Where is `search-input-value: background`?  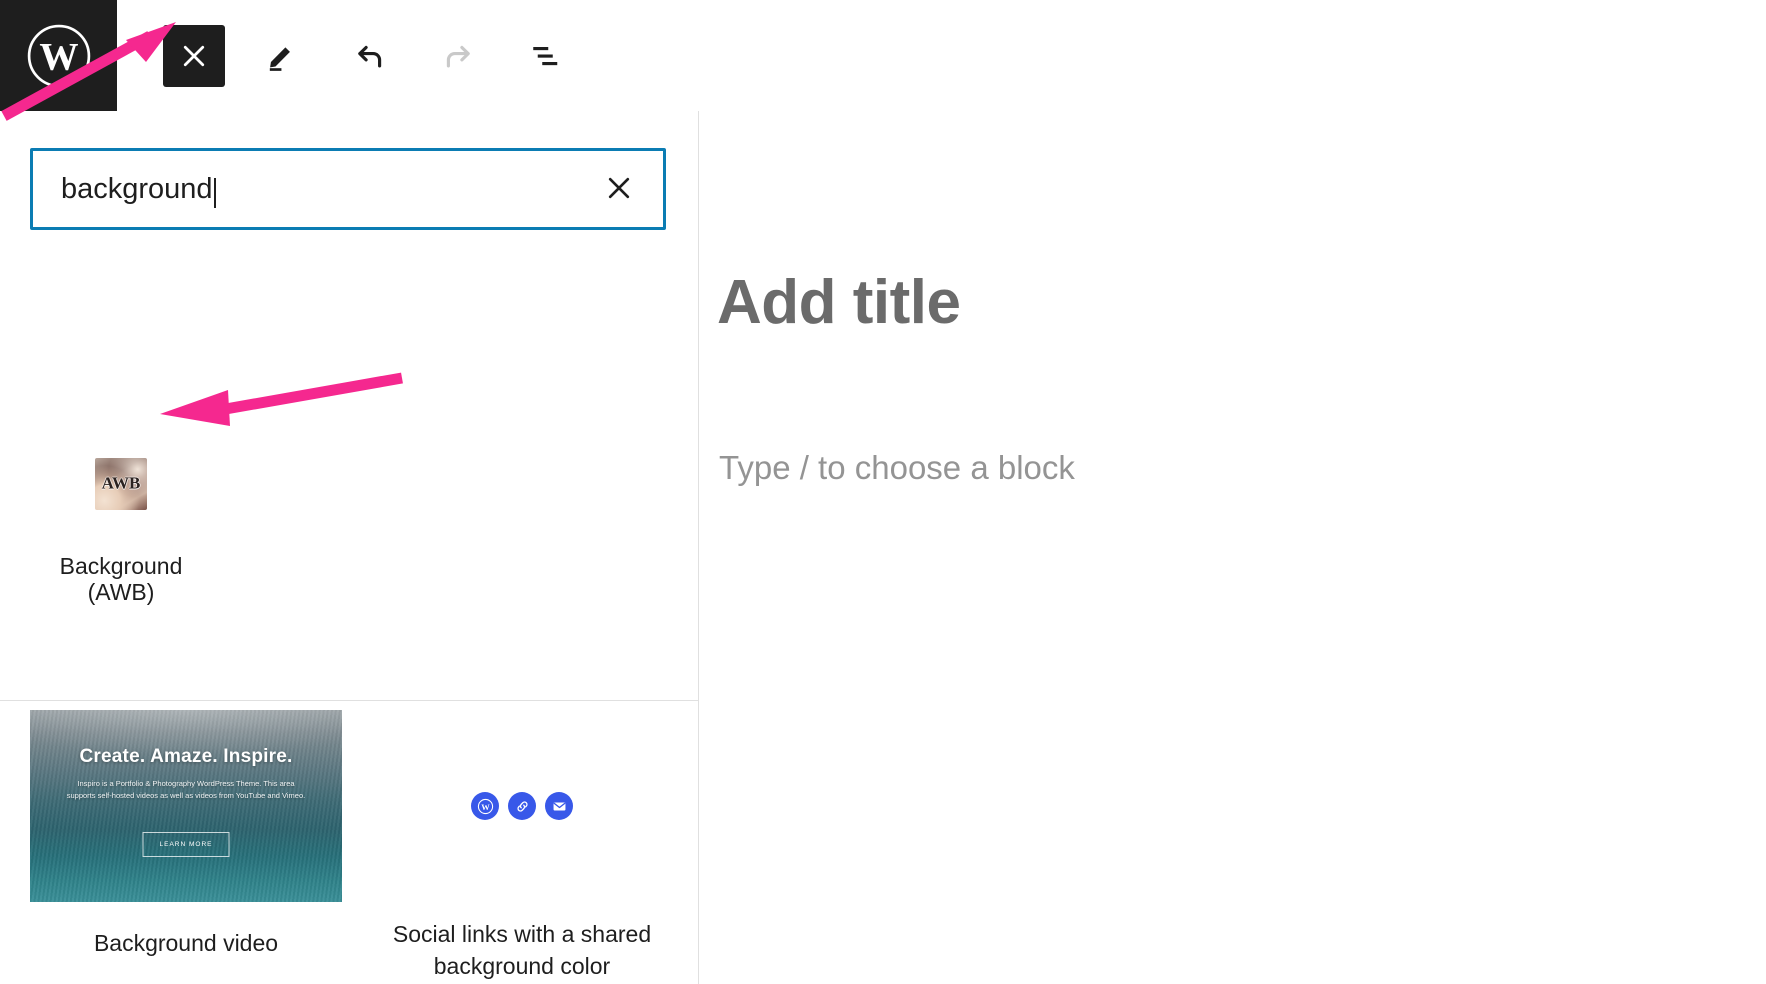
search-input-value: background is located at coordinates (137, 188).